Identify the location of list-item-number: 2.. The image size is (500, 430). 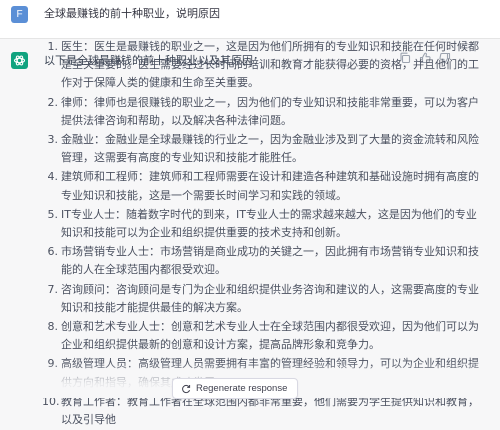
(53, 102).